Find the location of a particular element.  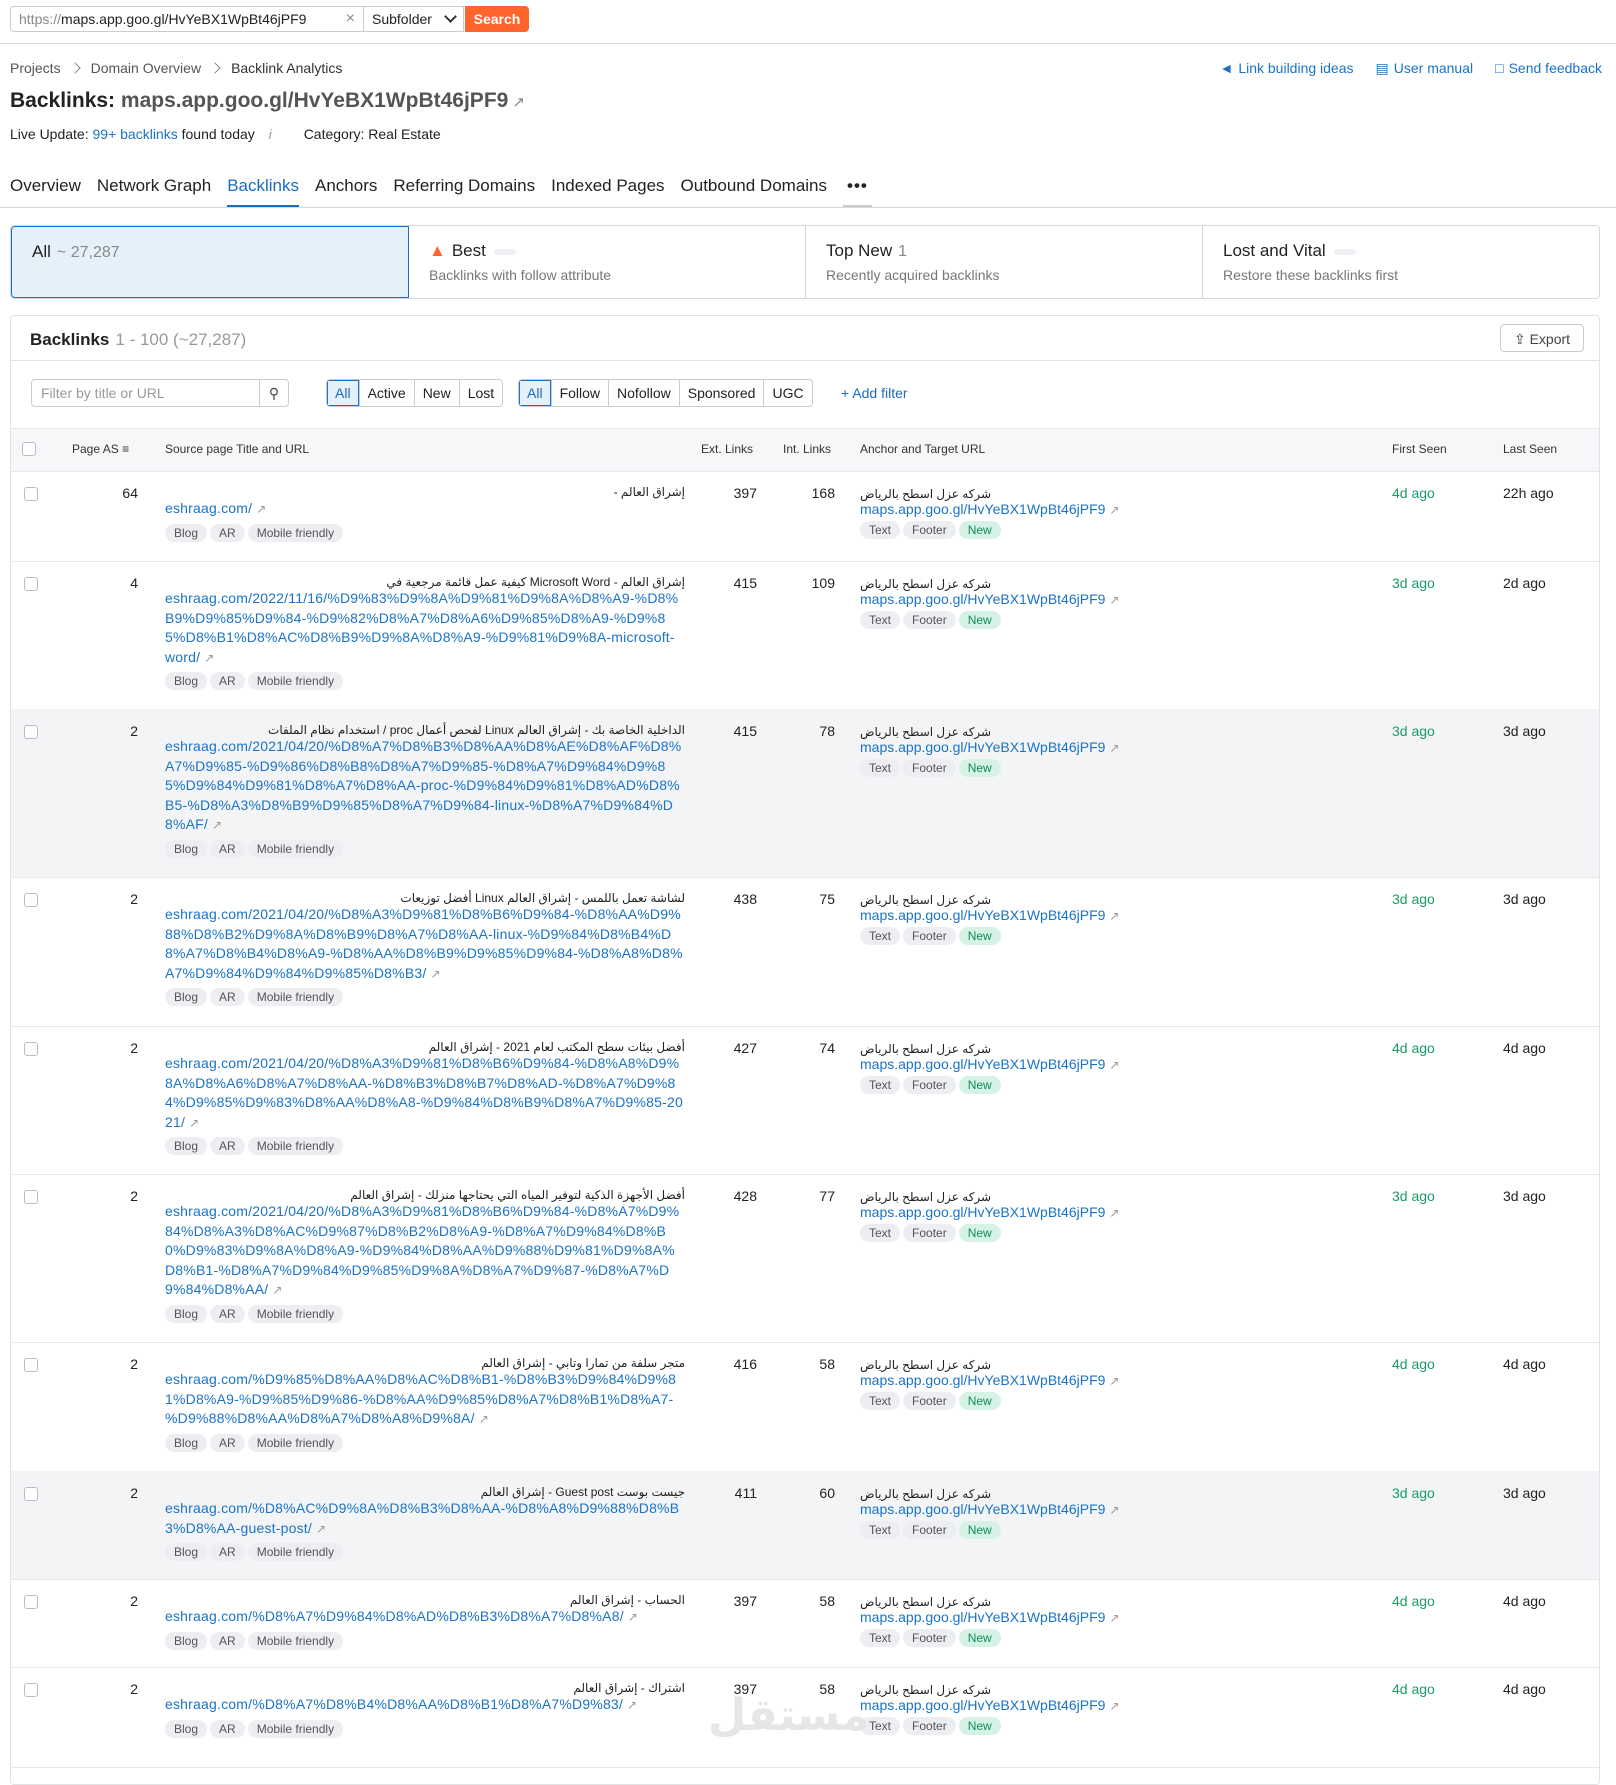

type-all: All is located at coordinates (535, 393).